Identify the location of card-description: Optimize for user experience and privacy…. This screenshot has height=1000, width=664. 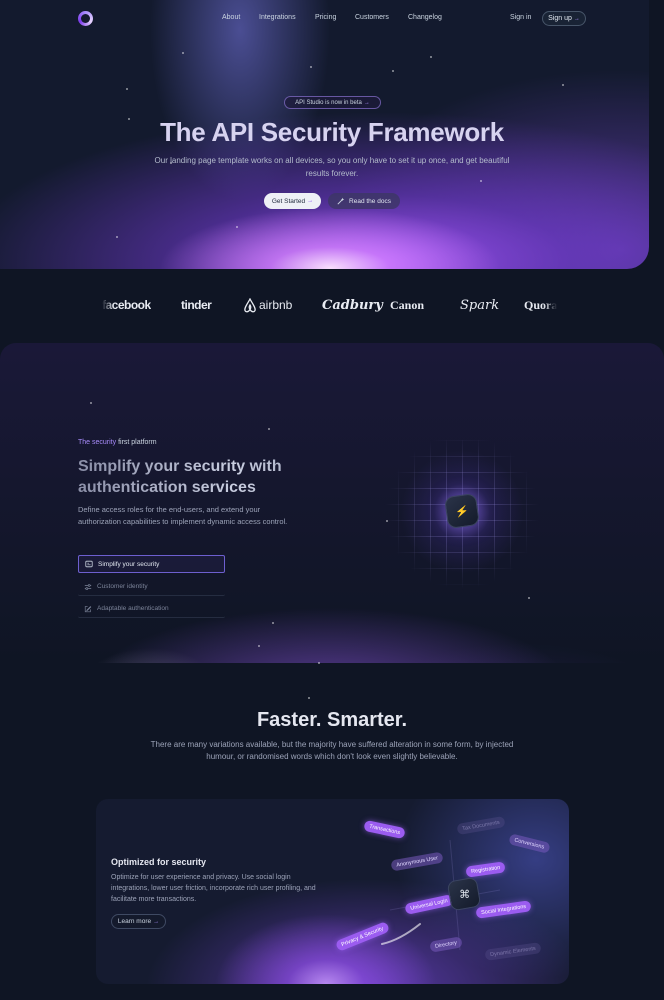
(213, 888).